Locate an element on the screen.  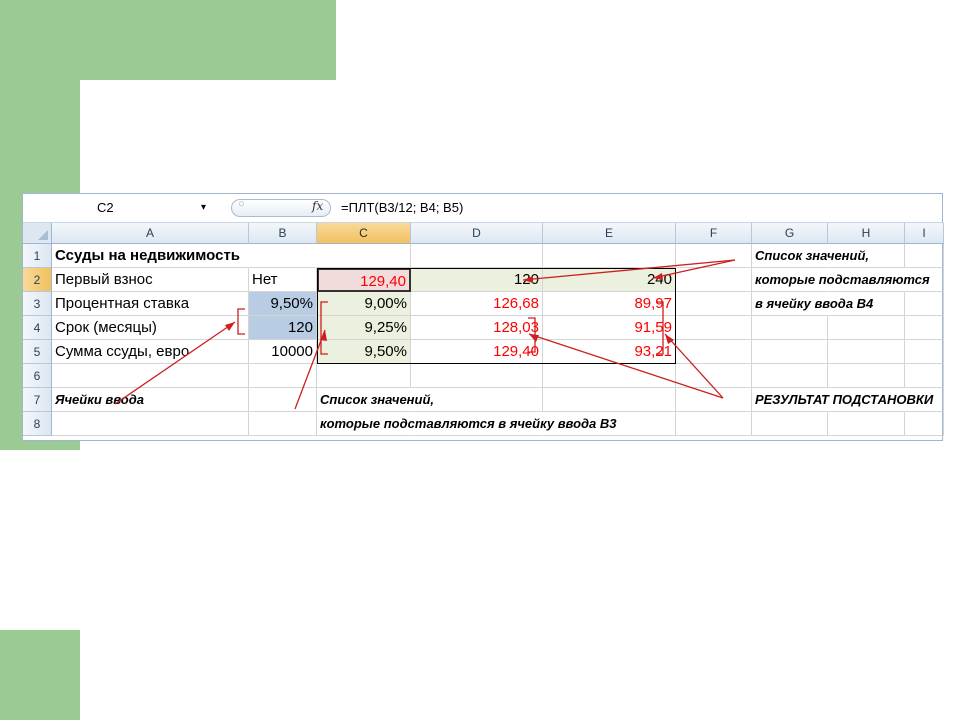
cell-c4: 9,25% is located at coordinates (364, 328).